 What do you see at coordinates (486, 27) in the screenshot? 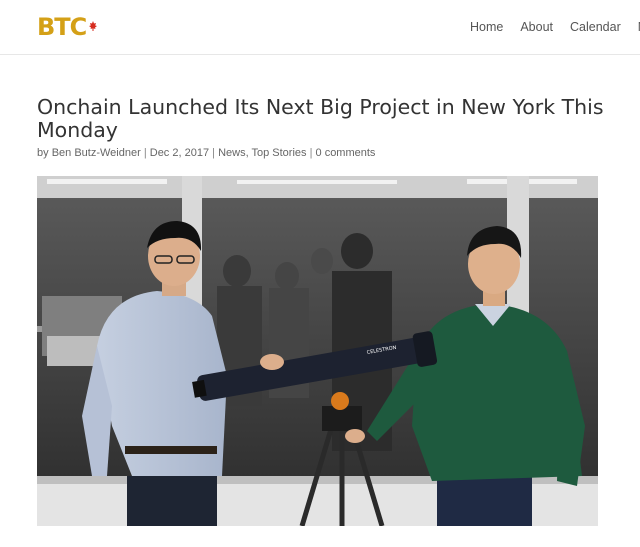
I see `nav-home: Home` at bounding box center [486, 27].